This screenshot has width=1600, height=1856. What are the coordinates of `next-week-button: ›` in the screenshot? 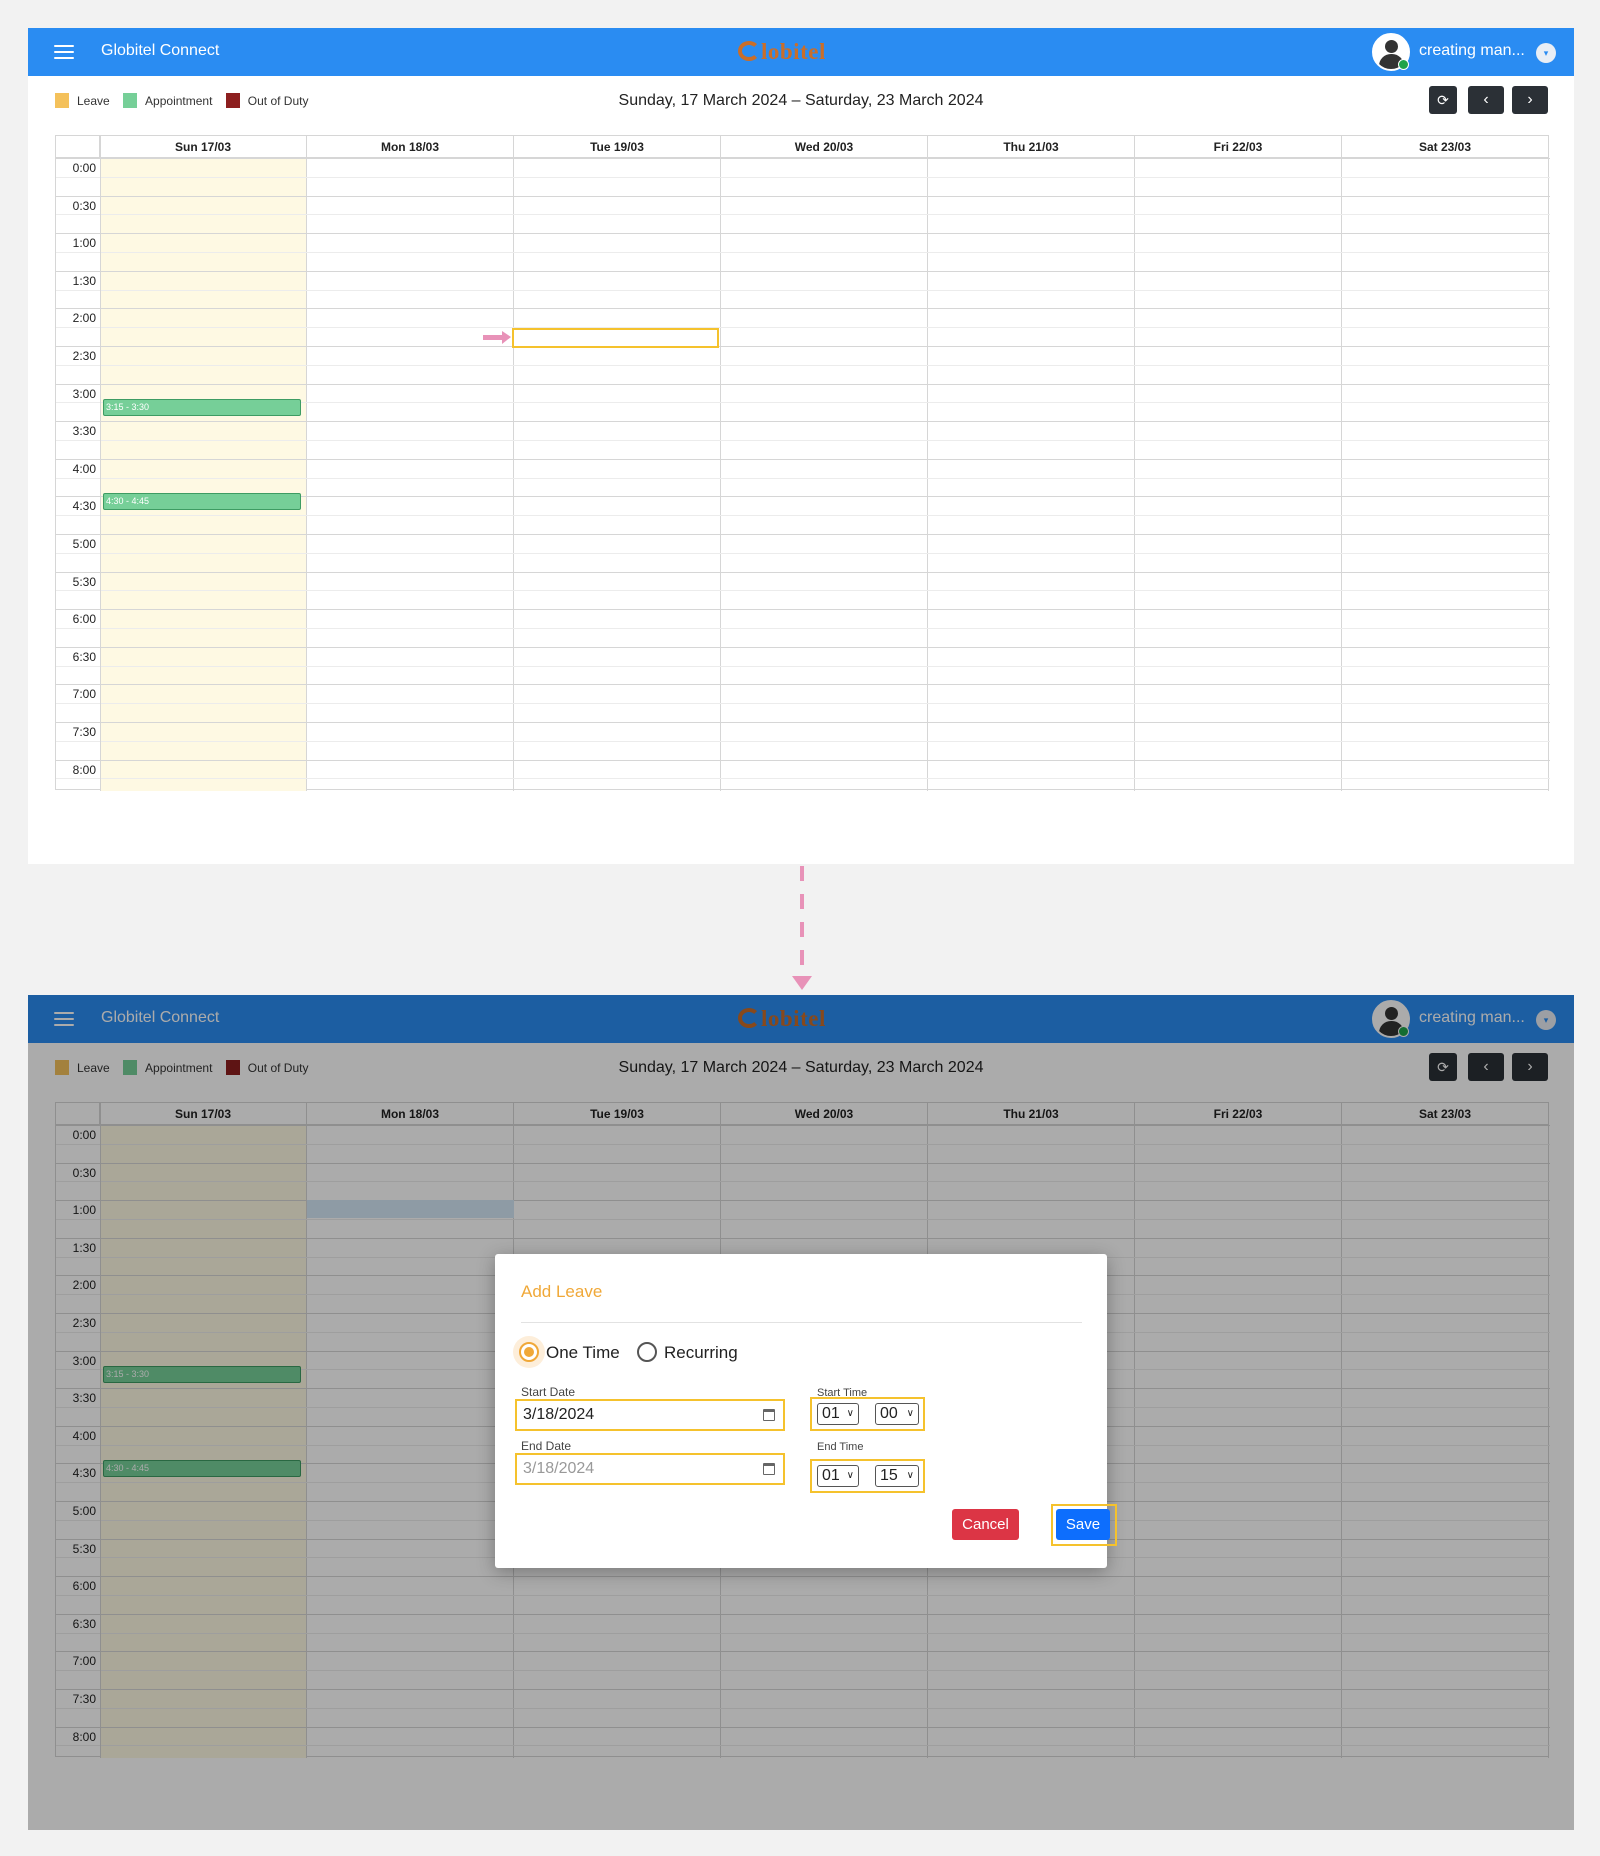 It's located at (1530, 100).